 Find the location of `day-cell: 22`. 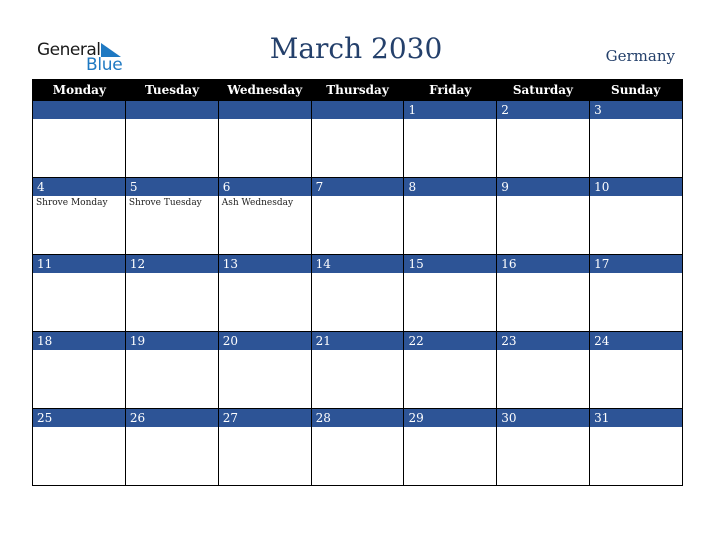

day-cell: 22 is located at coordinates (451, 370).